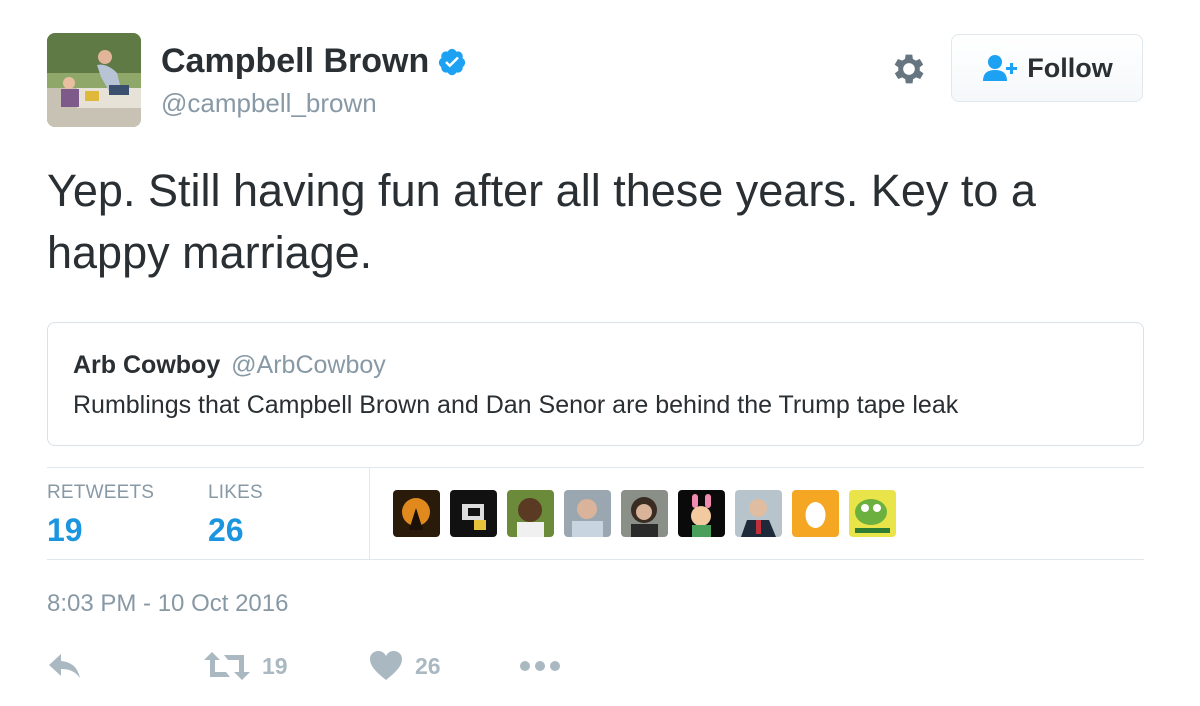 The height and width of the screenshot is (706, 1200). Describe the element at coordinates (295, 61) in the screenshot. I see `author-name-text: Campbell Brown` at that location.